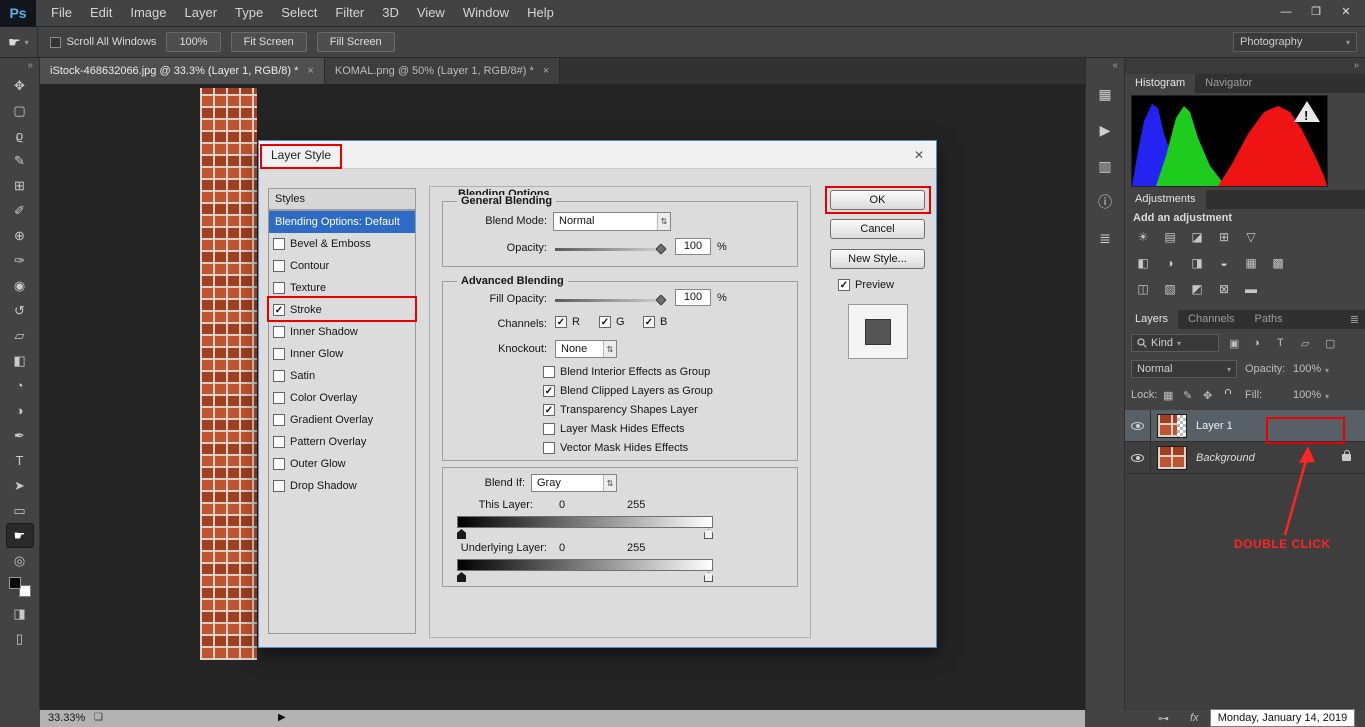 The image size is (1365, 727). Describe the element at coordinates (586, 349) in the screenshot. I see `knockout-select: None ⇅` at that location.